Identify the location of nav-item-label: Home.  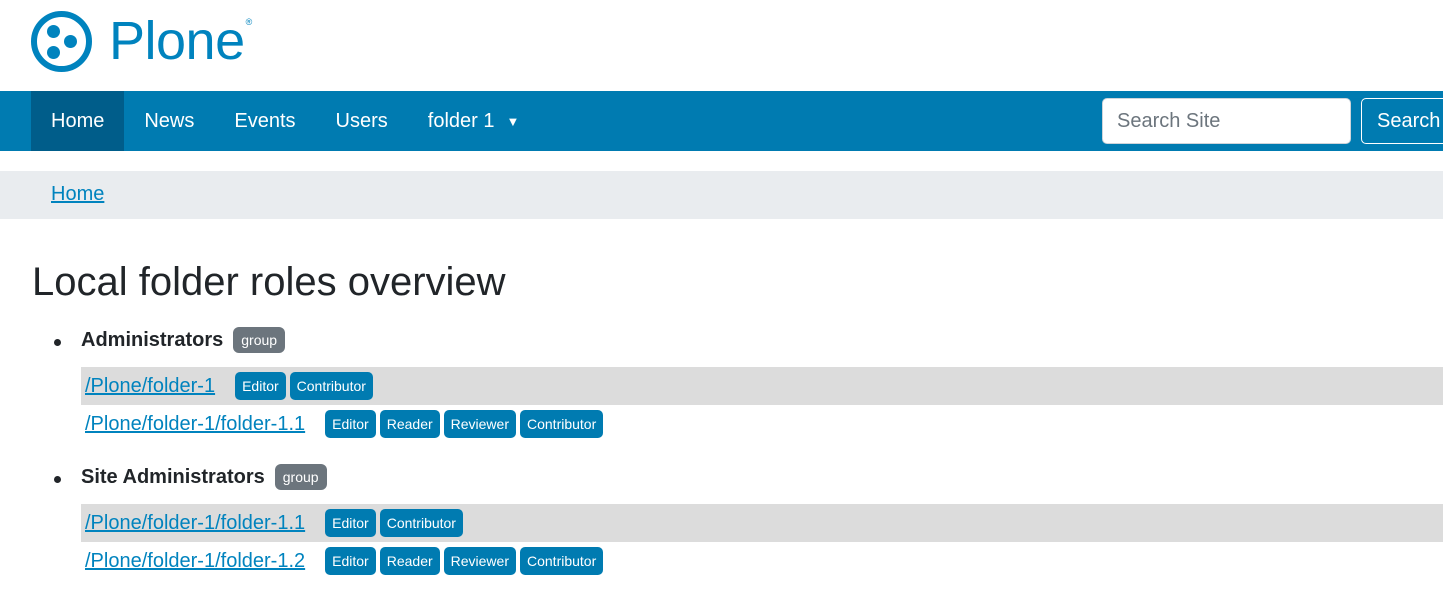
(78, 120).